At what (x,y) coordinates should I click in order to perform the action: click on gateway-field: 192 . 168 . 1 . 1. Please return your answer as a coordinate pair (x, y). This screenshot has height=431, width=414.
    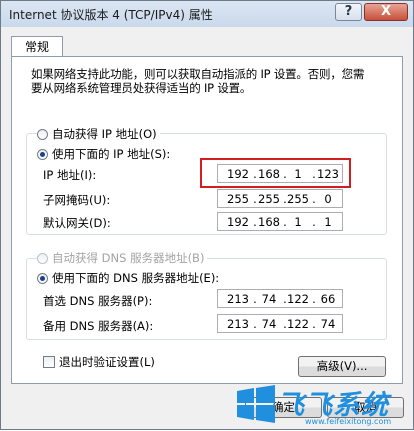
    Looking at the image, I should click on (280, 221).